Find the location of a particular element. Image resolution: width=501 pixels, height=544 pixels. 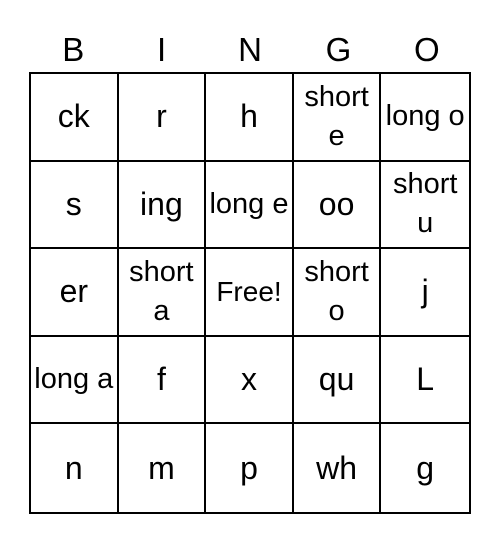

bingo-cell: ing is located at coordinates (162, 205).